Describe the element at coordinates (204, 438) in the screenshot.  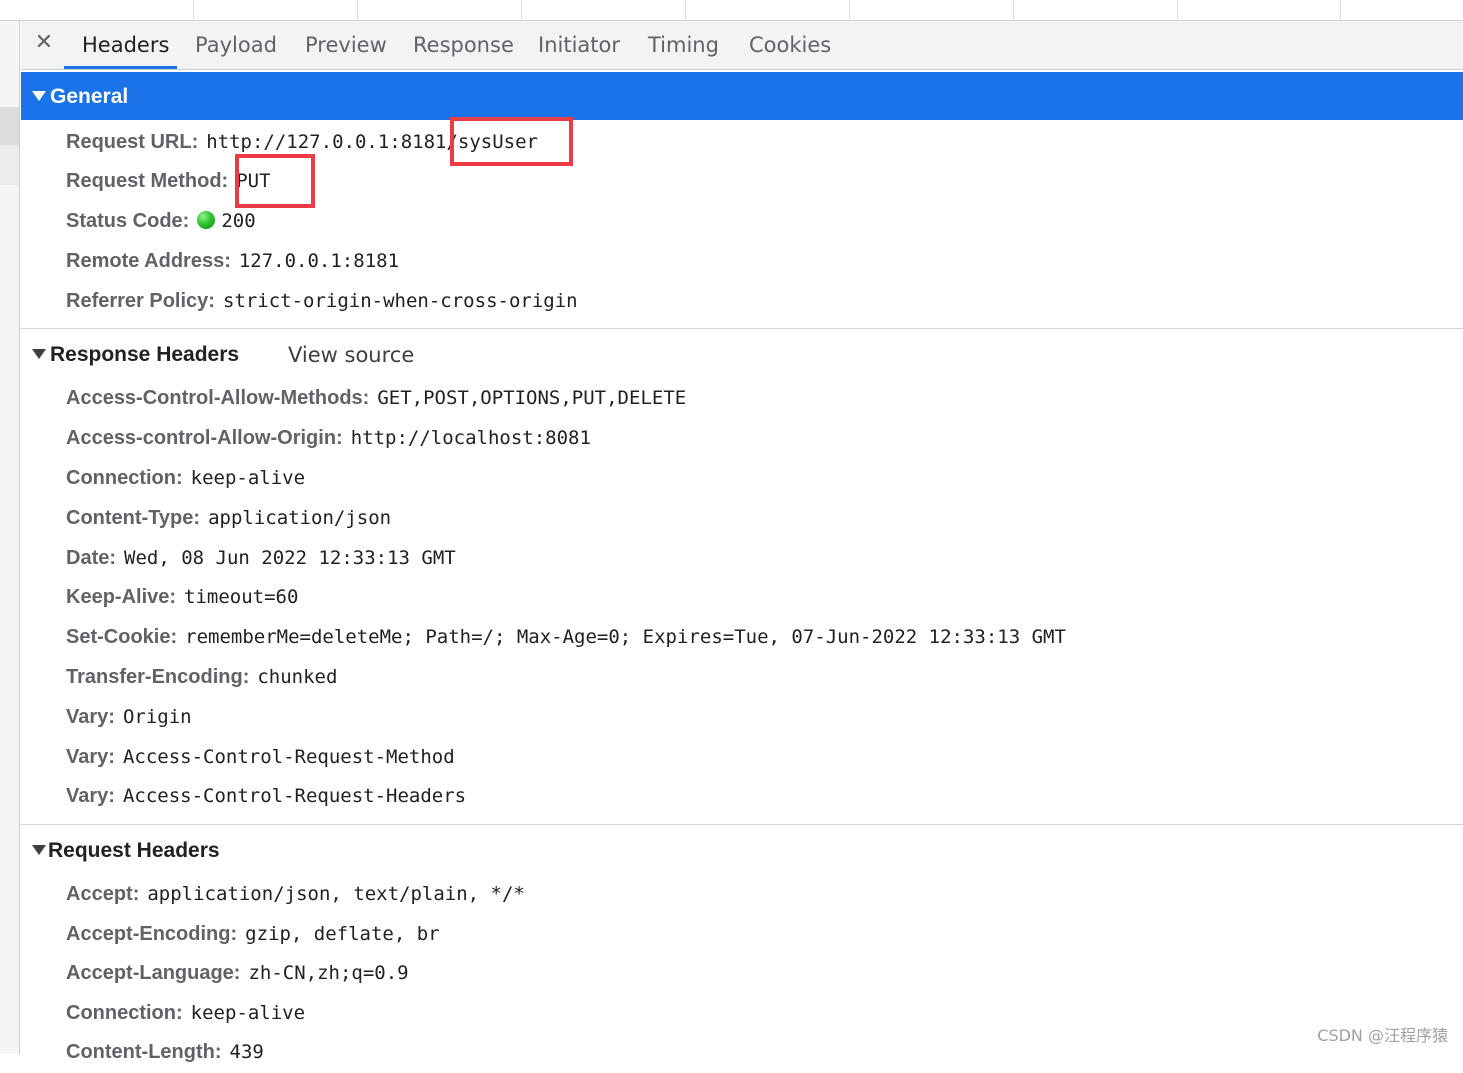
I see `header-name: Access-control-Allow-Origin:` at that location.